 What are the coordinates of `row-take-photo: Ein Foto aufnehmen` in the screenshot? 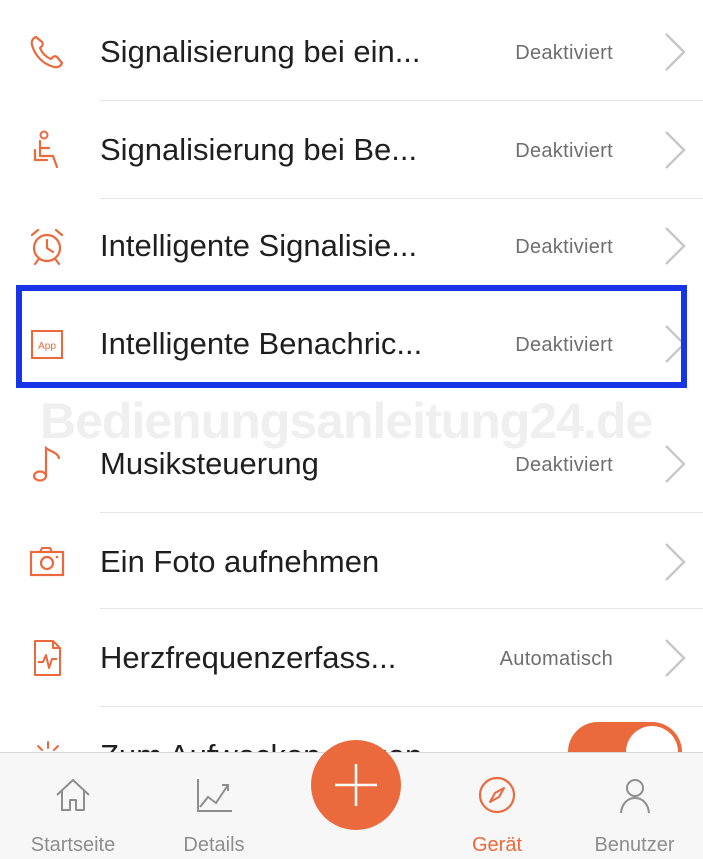 It's located at (351, 562).